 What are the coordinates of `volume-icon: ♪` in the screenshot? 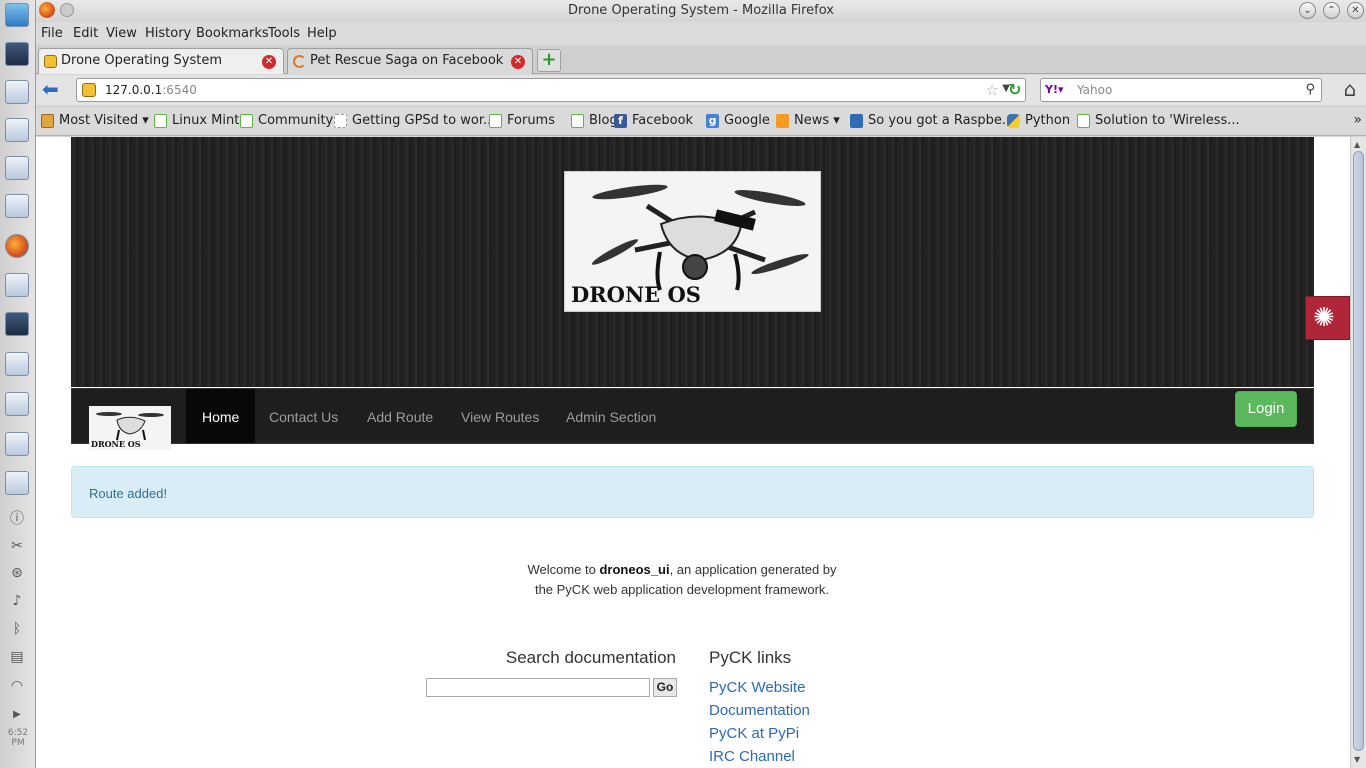 It's located at (17, 601).